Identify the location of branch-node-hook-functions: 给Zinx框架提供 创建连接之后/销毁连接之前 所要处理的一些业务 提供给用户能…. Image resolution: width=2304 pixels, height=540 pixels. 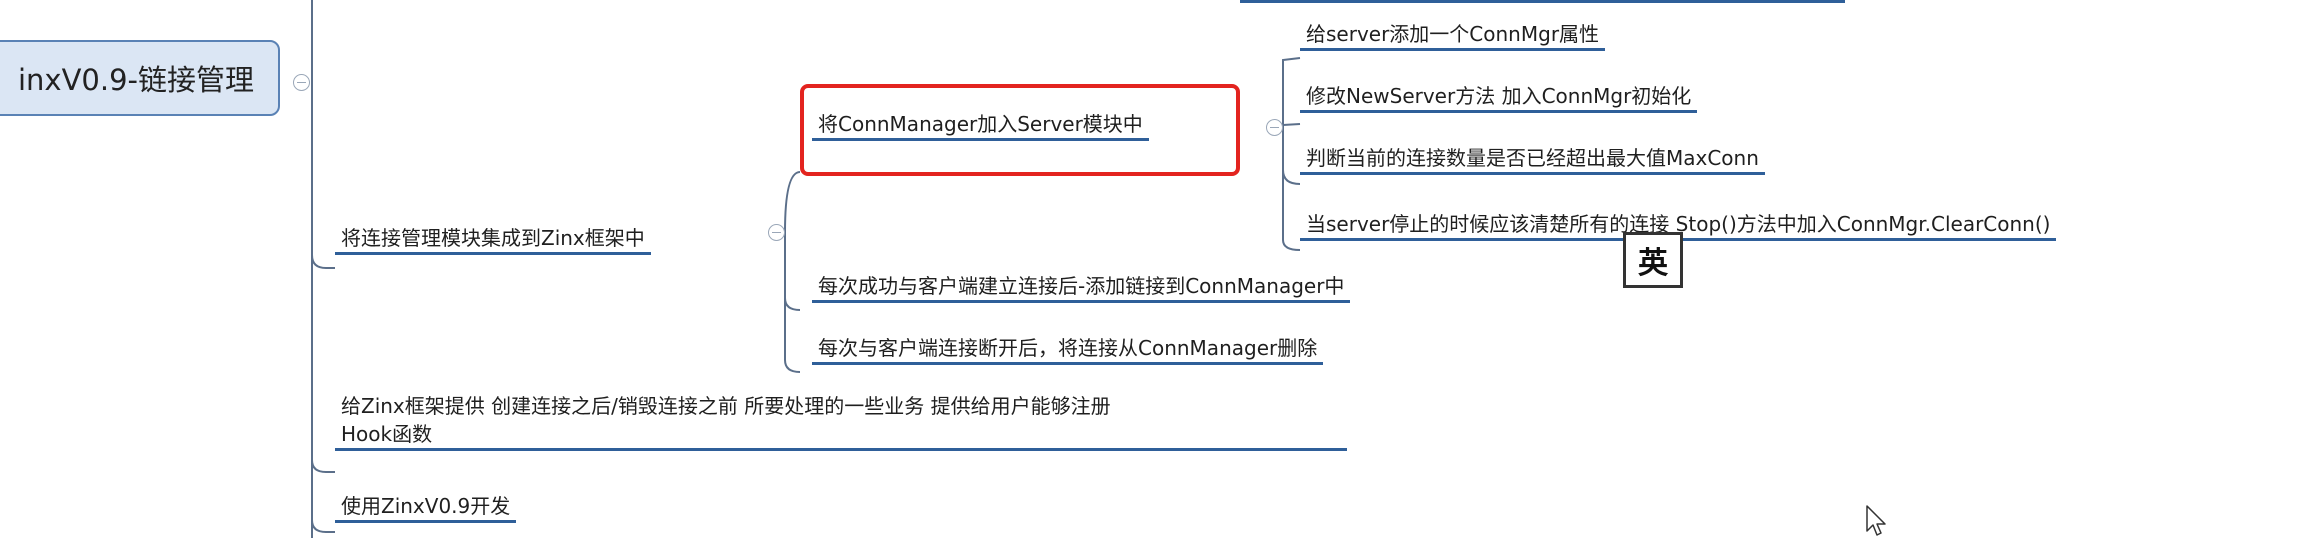
(841, 421).